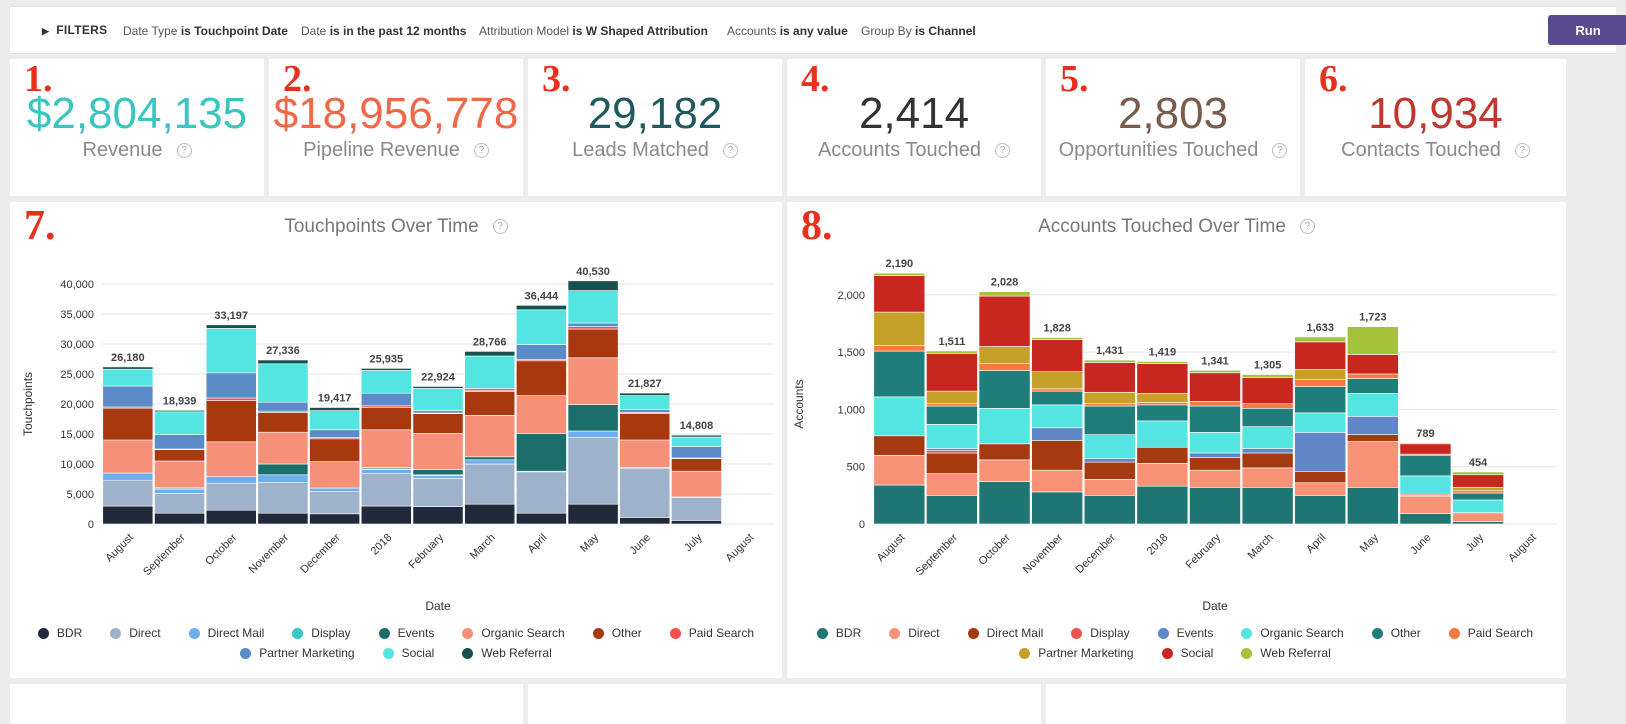 The height and width of the screenshot is (724, 1626). What do you see at coordinates (513, 633) in the screenshot?
I see `legend-item: Organic Search` at bounding box center [513, 633].